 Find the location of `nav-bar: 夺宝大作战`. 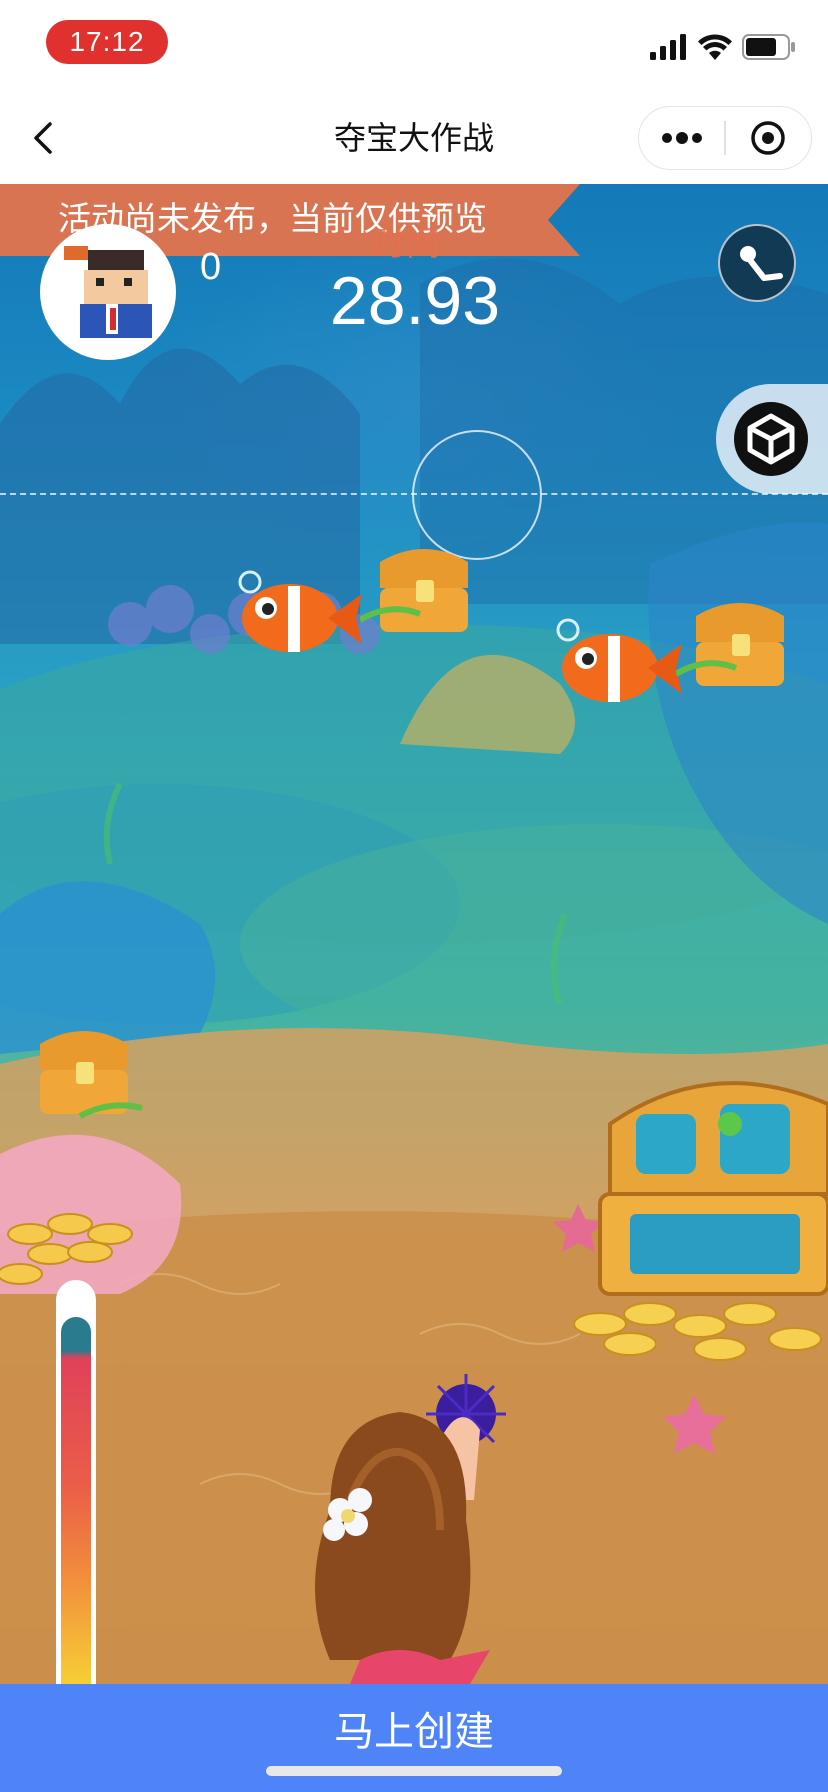

nav-bar: 夺宝大作战 is located at coordinates (414, 138).